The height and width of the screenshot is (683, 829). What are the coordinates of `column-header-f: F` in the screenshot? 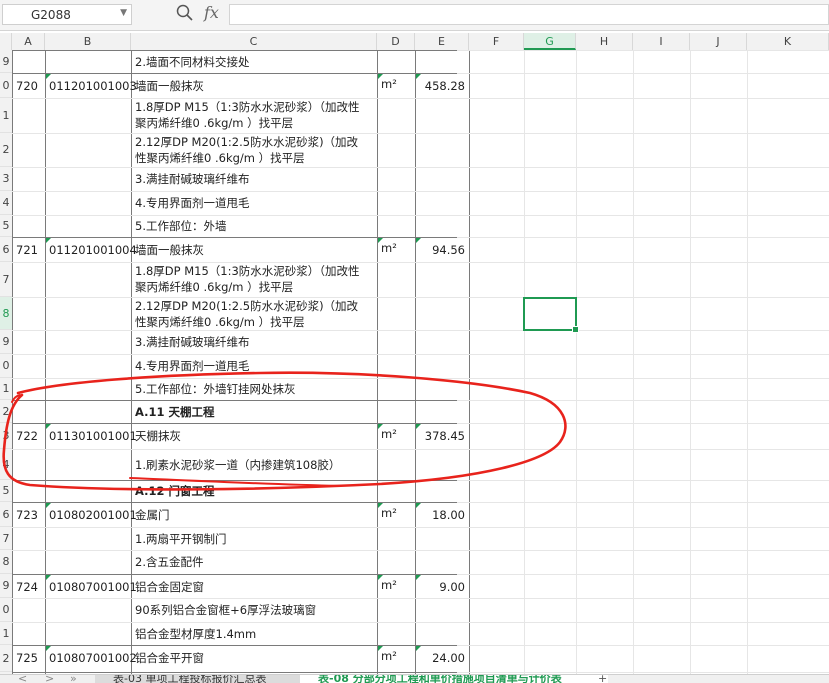 It's located at (496, 41).